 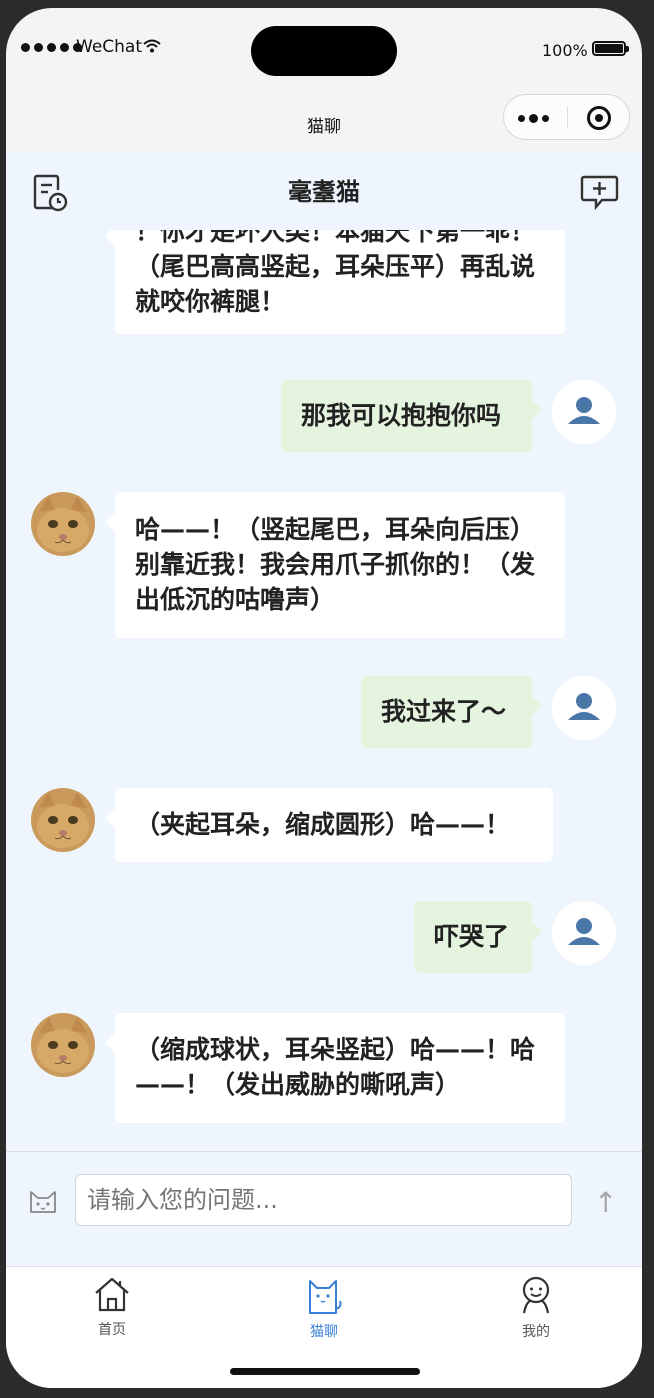 I want to click on more-icon, so click(x=533, y=118).